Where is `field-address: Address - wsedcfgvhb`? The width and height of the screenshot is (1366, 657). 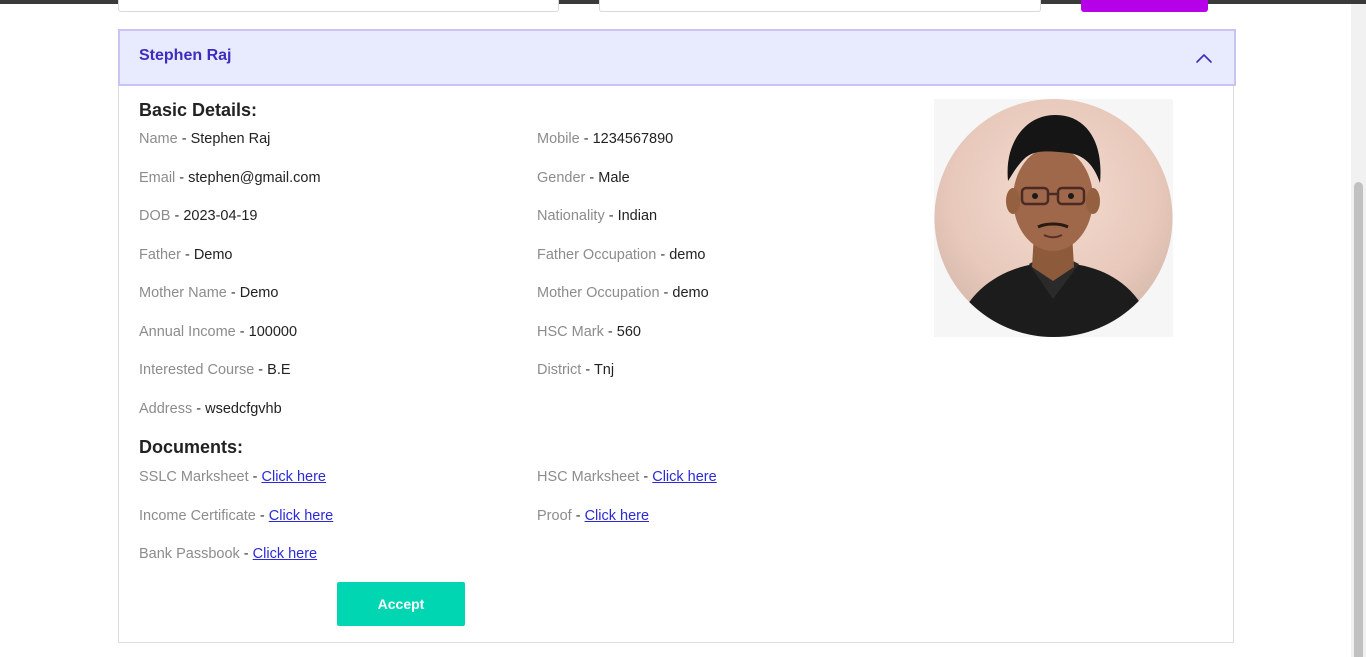
field-address: Address - wsedcfgvhb is located at coordinates (210, 409).